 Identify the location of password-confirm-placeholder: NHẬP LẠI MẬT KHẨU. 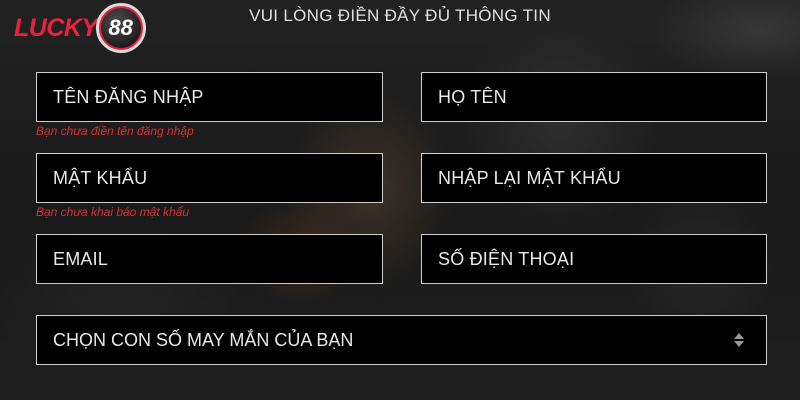
(529, 177).